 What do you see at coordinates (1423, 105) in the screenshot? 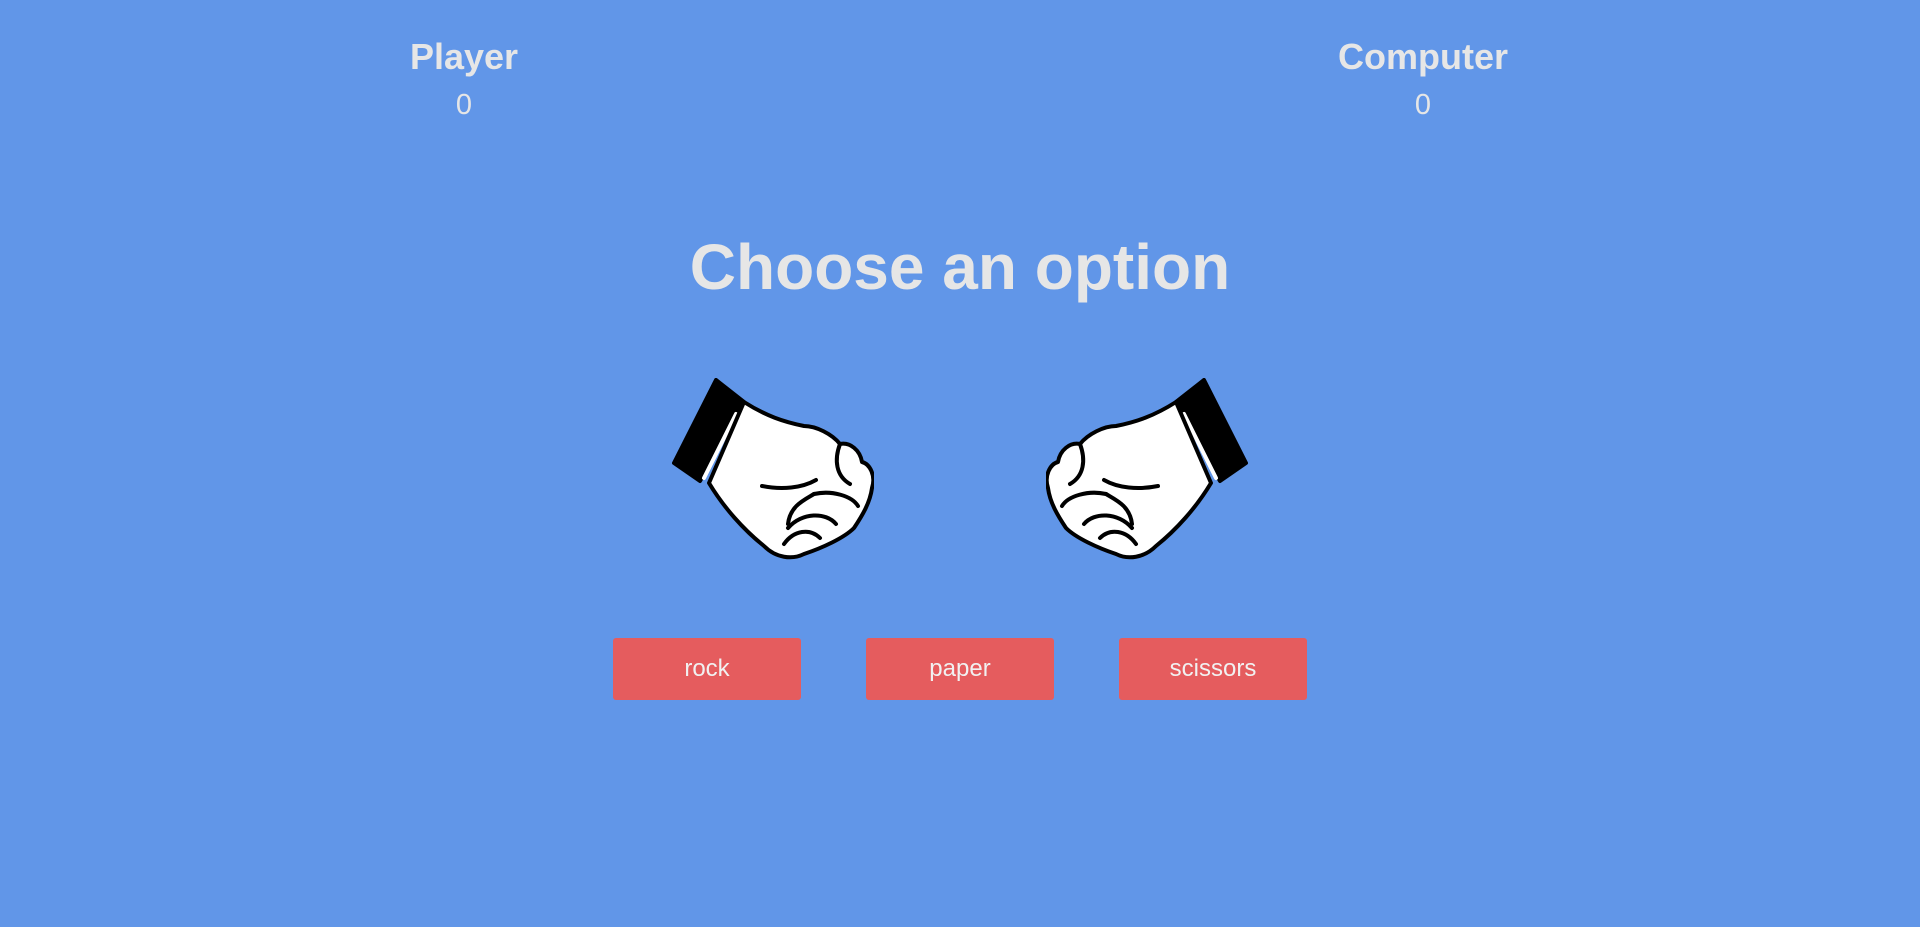
I see `computer-score: 0` at bounding box center [1423, 105].